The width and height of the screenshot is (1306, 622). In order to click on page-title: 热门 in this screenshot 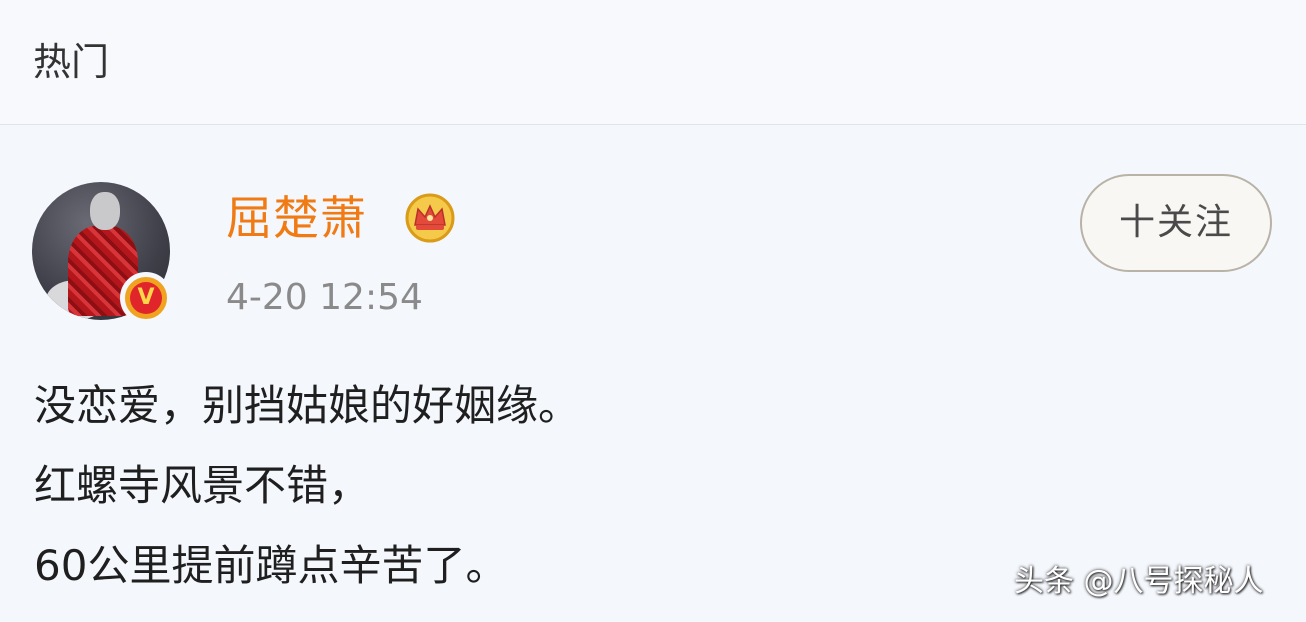, I will do `click(71, 62)`.